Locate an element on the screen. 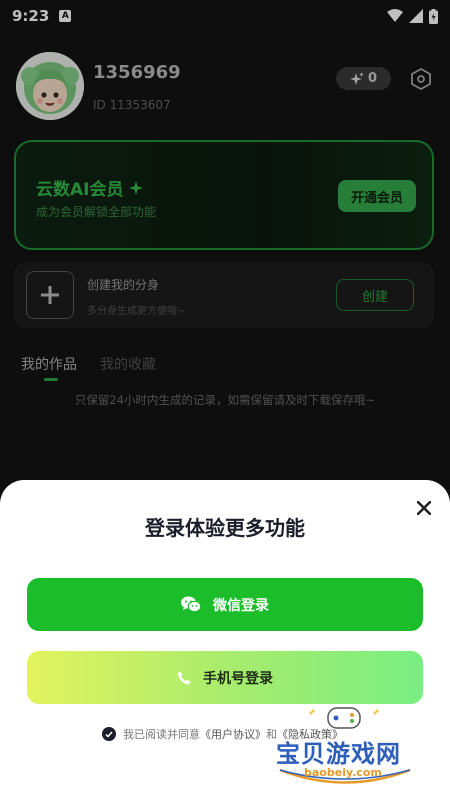 The height and width of the screenshot is (800, 450). watermark: 宝贝游戏网 baobeiy.com is located at coordinates (345, 746).